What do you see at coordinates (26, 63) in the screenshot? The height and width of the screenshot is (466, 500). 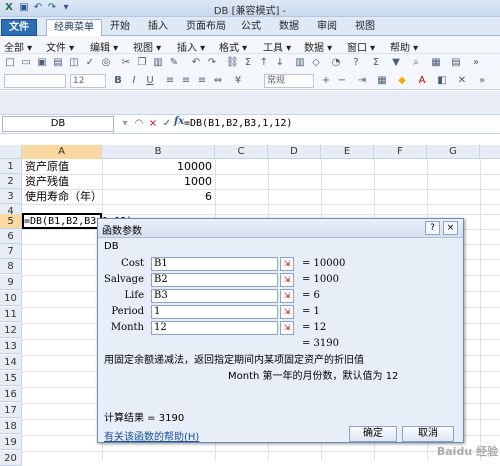 I see `open-icon: ▭` at bounding box center [26, 63].